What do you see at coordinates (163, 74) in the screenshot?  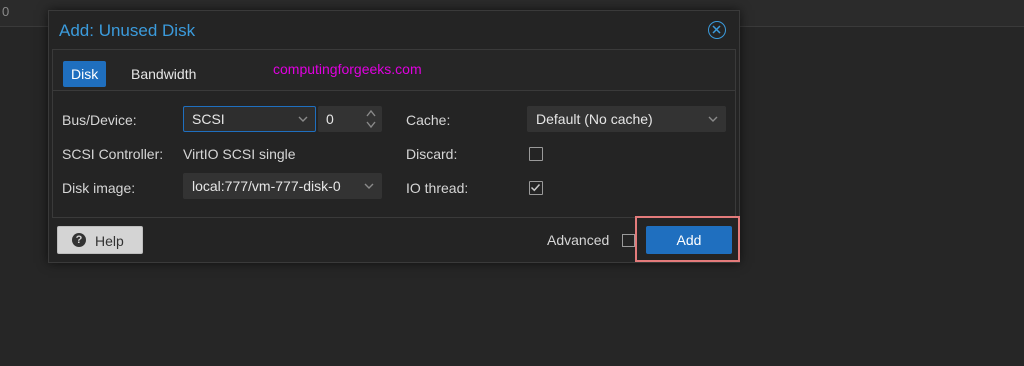 I see `tab-bandwidth: Bandwidth` at bounding box center [163, 74].